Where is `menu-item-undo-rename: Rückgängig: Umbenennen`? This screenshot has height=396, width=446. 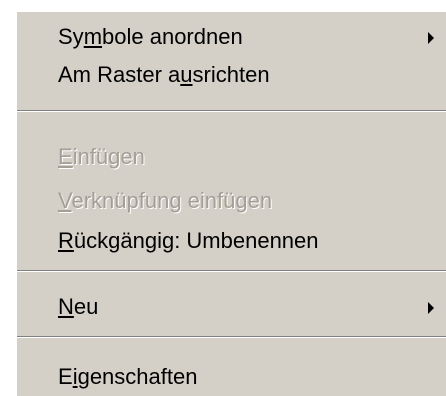 menu-item-undo-rename: Rückgängig: Umbenennen is located at coordinates (231, 241).